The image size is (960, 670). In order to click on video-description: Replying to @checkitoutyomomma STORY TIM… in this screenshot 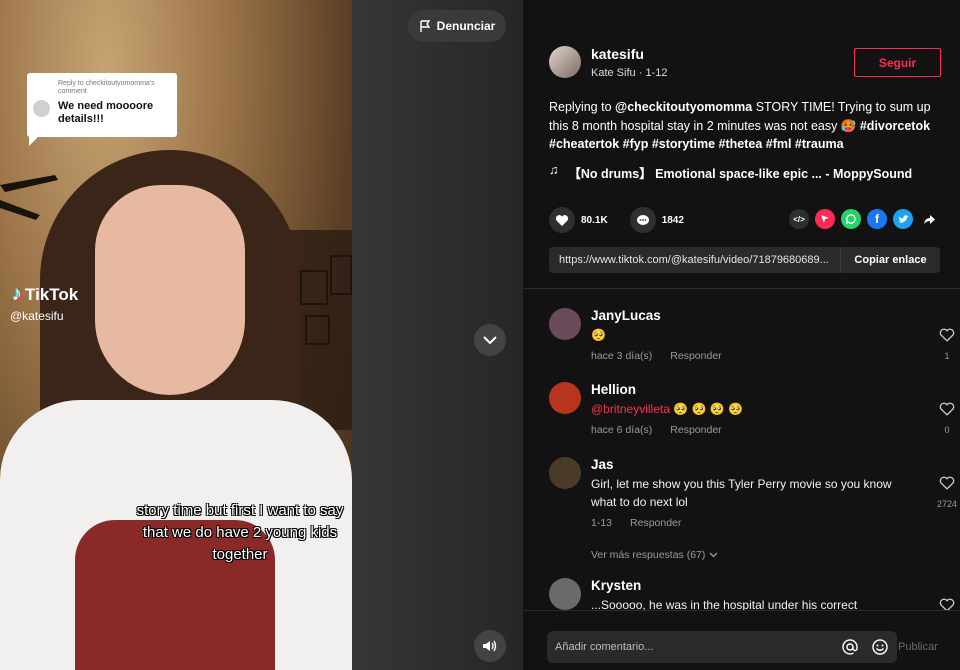, I will do `click(749, 126)`.